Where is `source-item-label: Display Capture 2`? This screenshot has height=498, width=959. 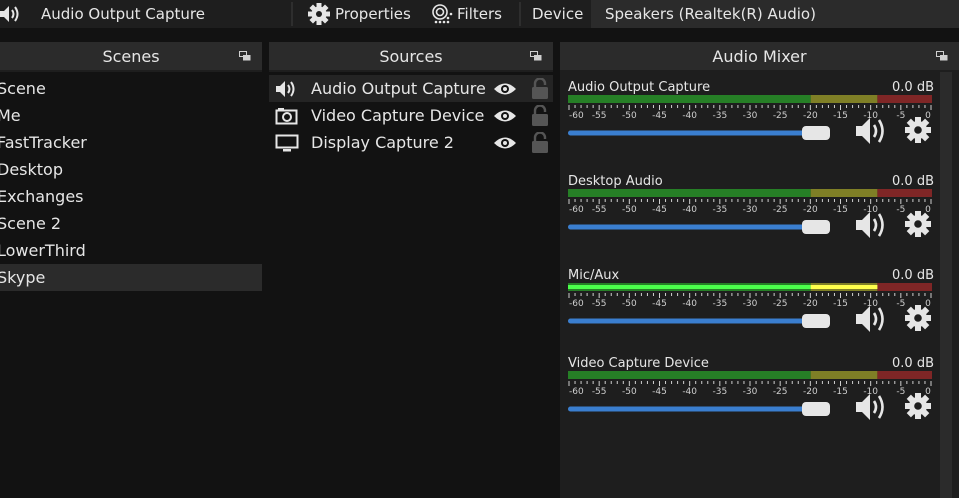 source-item-label: Display Capture 2 is located at coordinates (382, 142).